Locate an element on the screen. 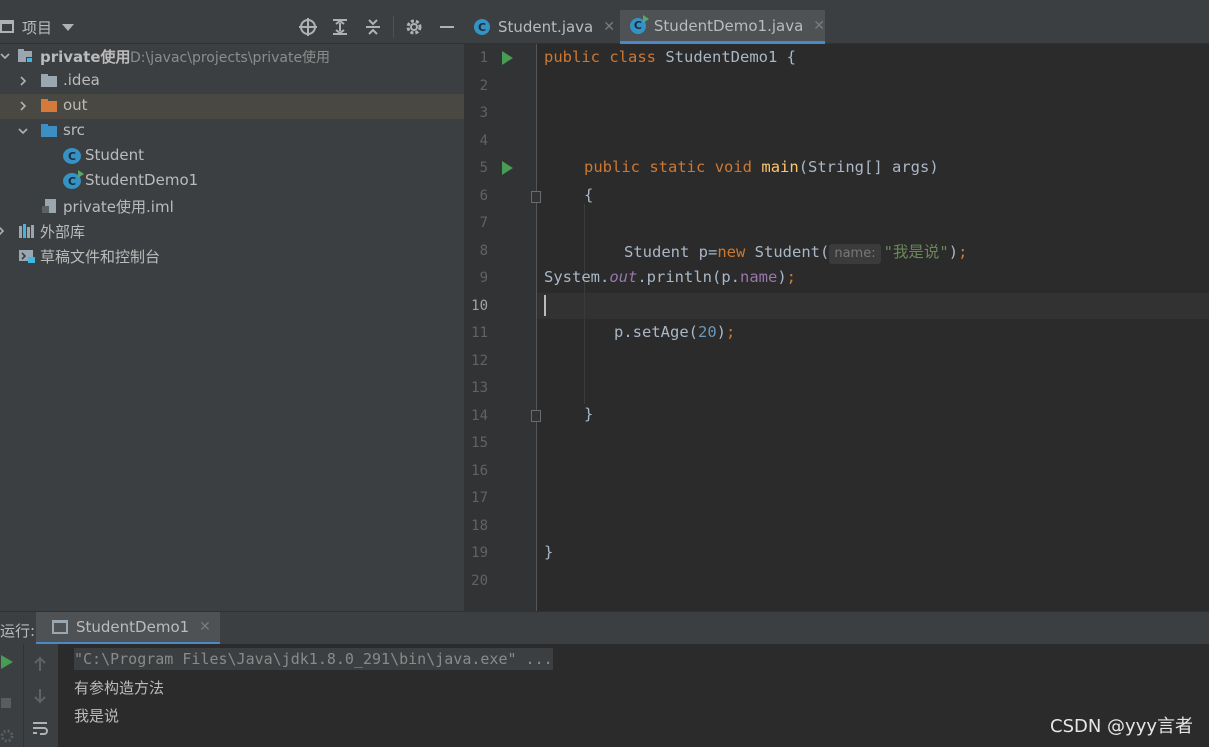  hide-panel-icon is located at coordinates (447, 27).